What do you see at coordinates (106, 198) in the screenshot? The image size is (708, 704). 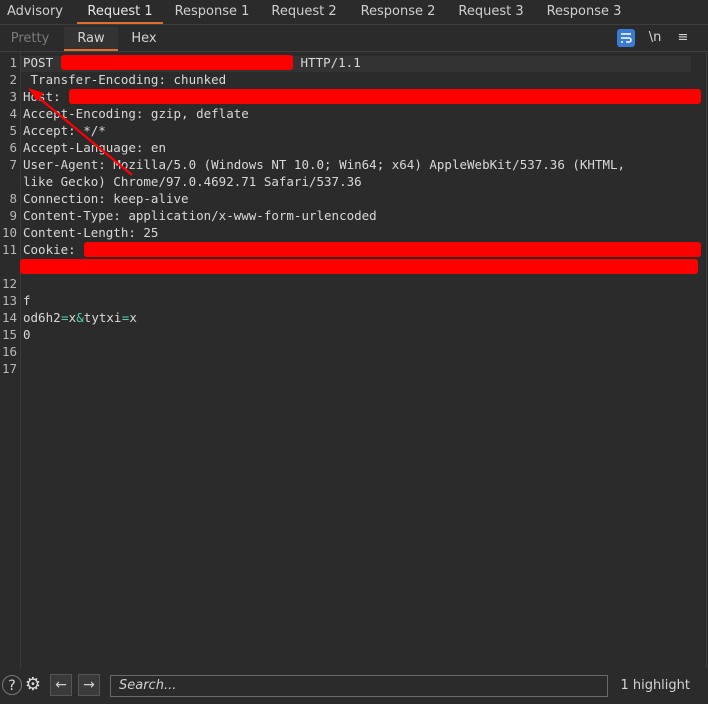 I see `code-text: Connection: keep-alive` at bounding box center [106, 198].